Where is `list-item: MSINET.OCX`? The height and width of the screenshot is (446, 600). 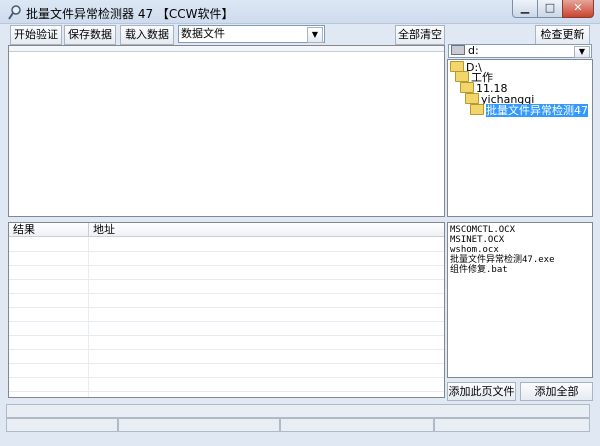
list-item: MSINET.OCX is located at coordinates (477, 240).